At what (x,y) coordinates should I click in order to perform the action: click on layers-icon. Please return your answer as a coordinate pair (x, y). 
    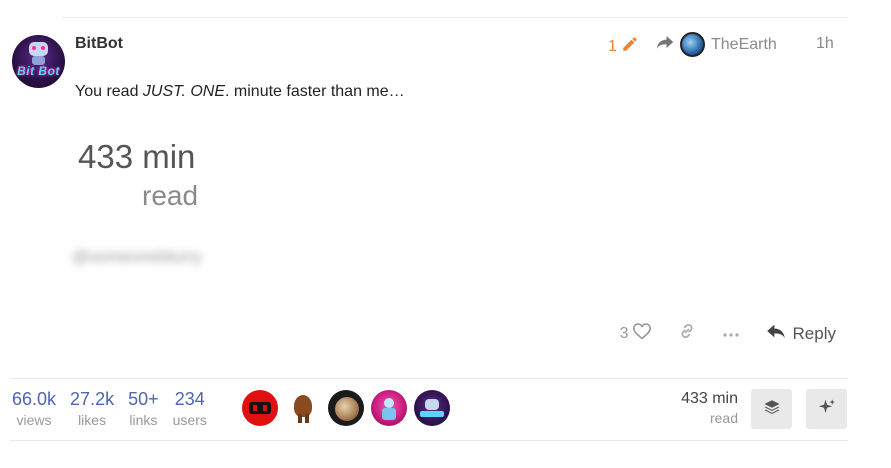
    Looking at the image, I should click on (772, 409).